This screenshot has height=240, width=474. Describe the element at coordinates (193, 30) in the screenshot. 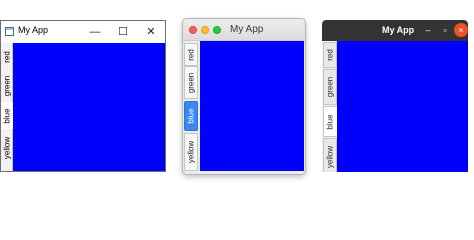

I see `close-button` at that location.